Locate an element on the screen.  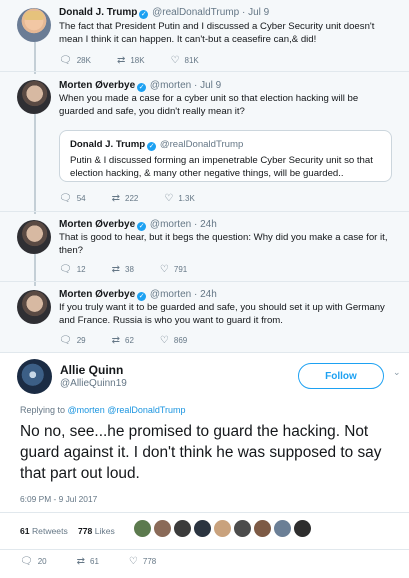
like-button: ♡ 791 is located at coordinates (173, 269).